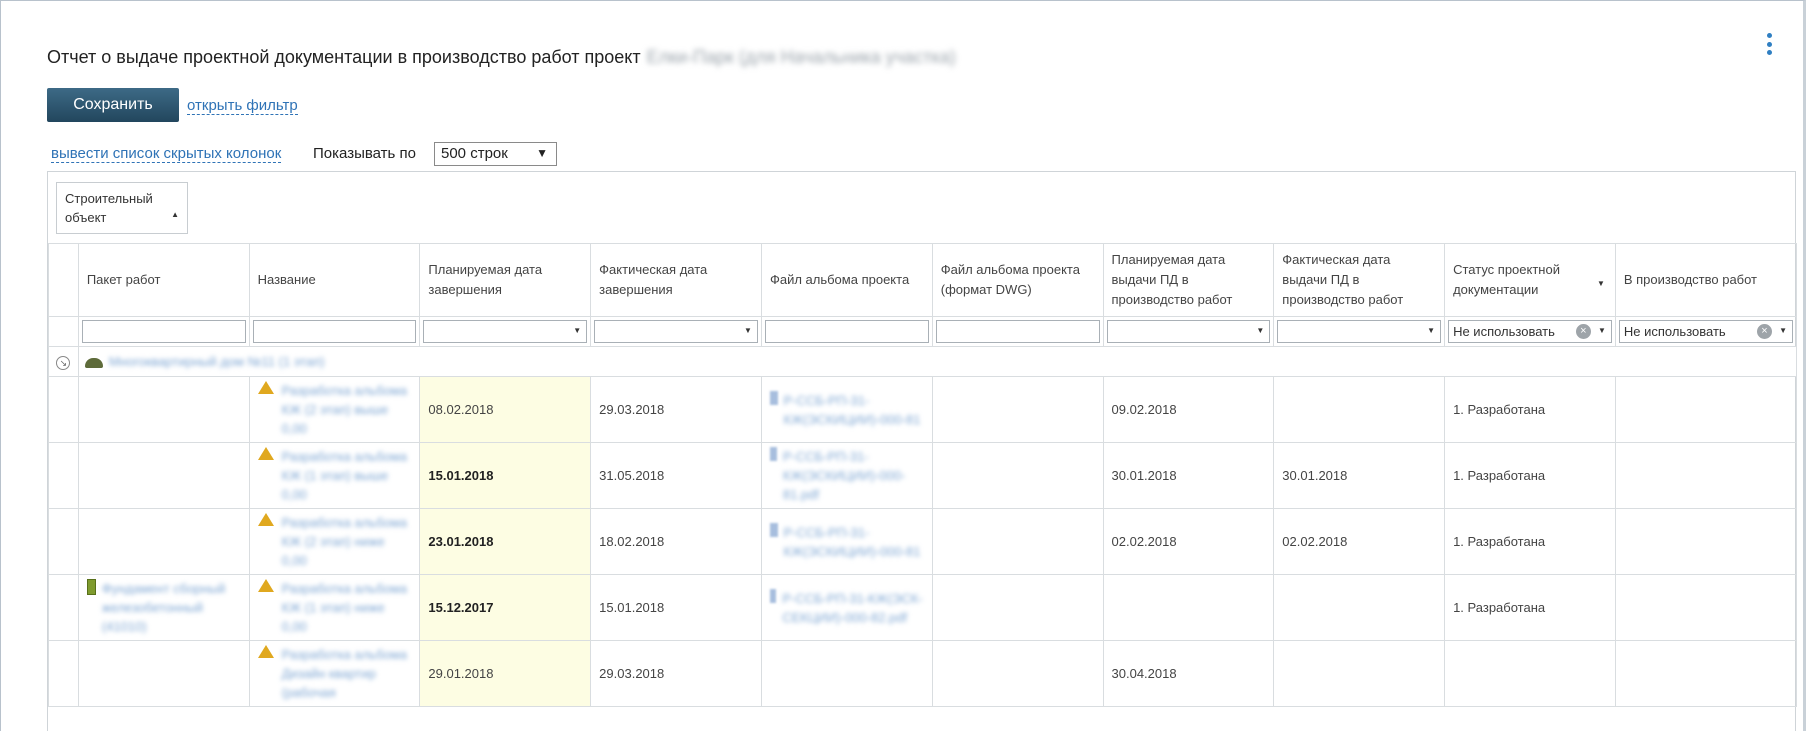 This screenshot has height=731, width=1806. I want to click on rows-per-page-select: 500 строк ▼, so click(495, 154).